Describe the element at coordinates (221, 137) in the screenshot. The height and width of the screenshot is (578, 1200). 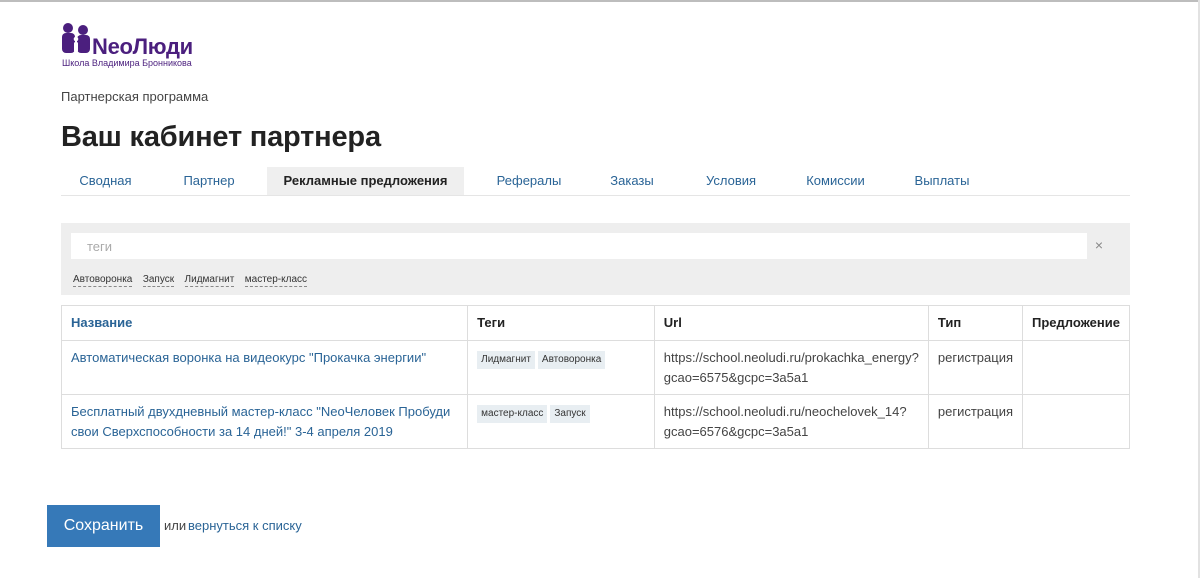
I see `page-title: Ваш кабинет партнера` at that location.